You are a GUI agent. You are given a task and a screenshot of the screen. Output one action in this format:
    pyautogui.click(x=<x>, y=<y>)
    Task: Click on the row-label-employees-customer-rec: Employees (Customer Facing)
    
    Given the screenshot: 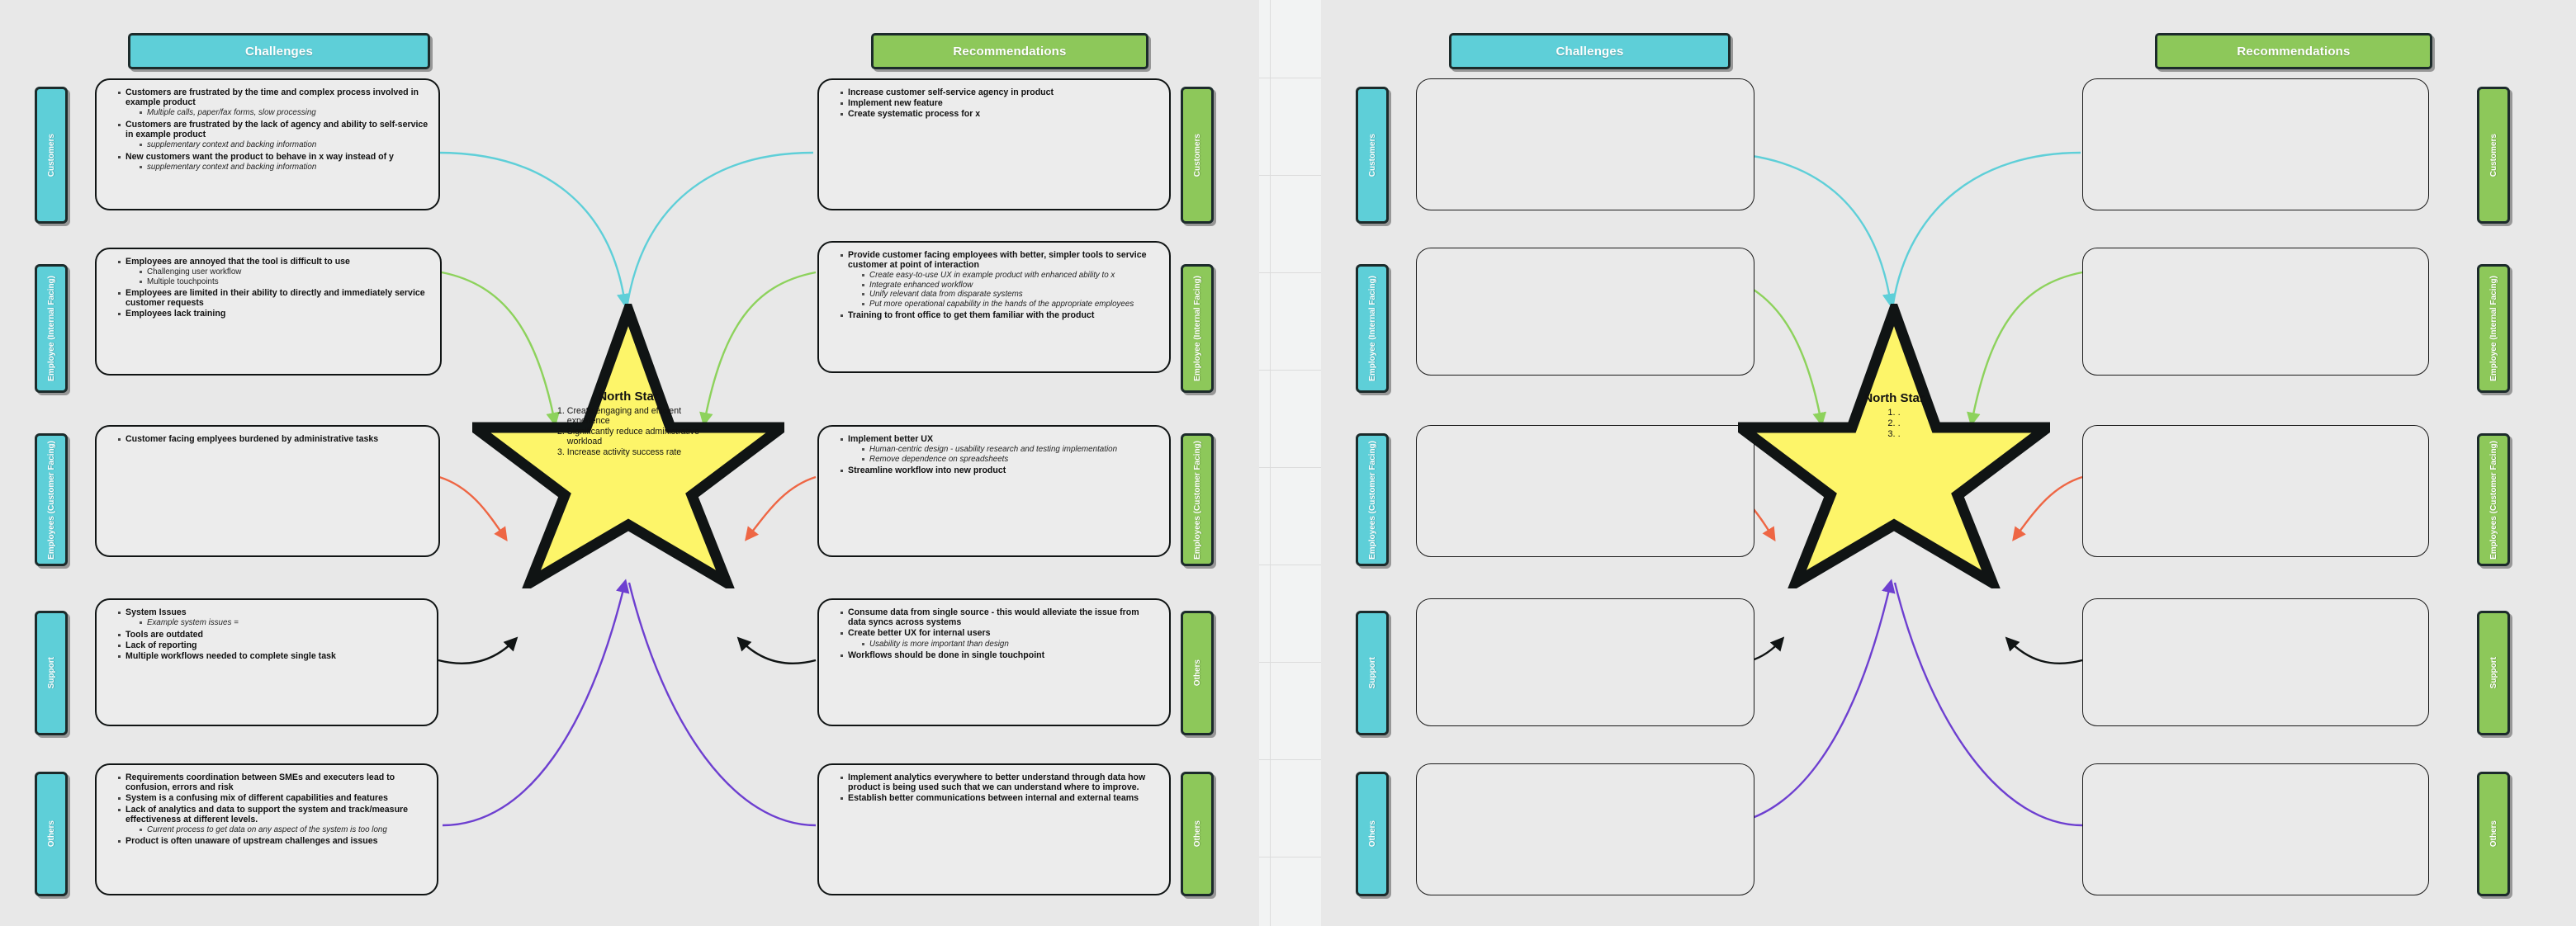 What is the action you would take?
    pyautogui.click(x=1197, y=499)
    